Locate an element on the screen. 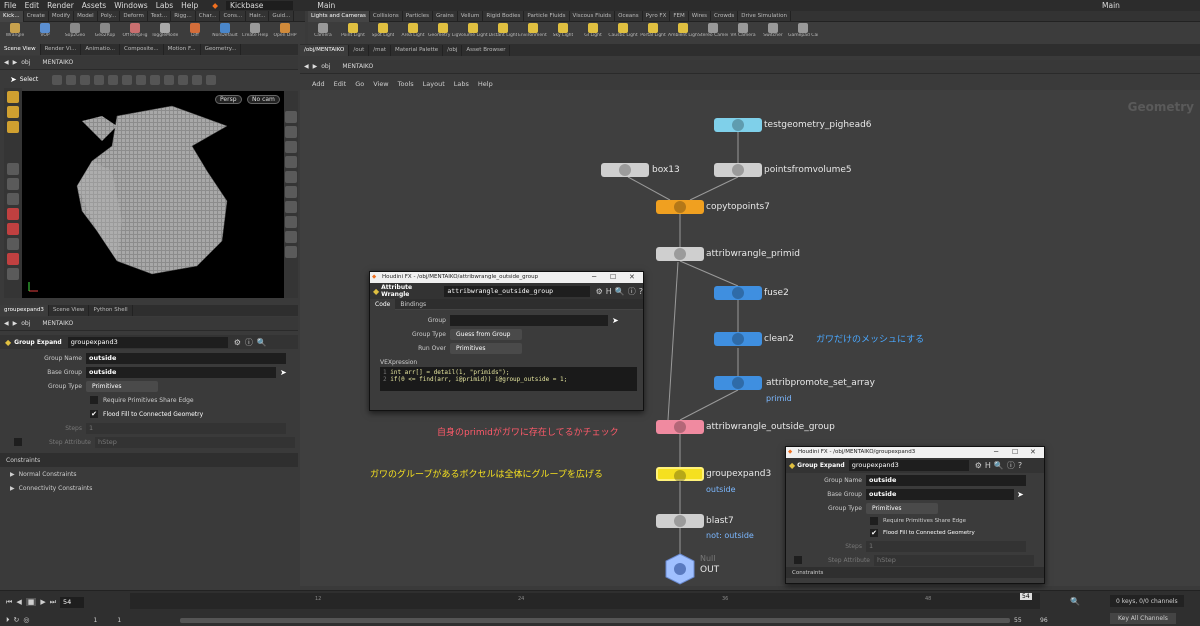 The image size is (1200, 626). desk-main-select: Main is located at coordinates (326, 5).